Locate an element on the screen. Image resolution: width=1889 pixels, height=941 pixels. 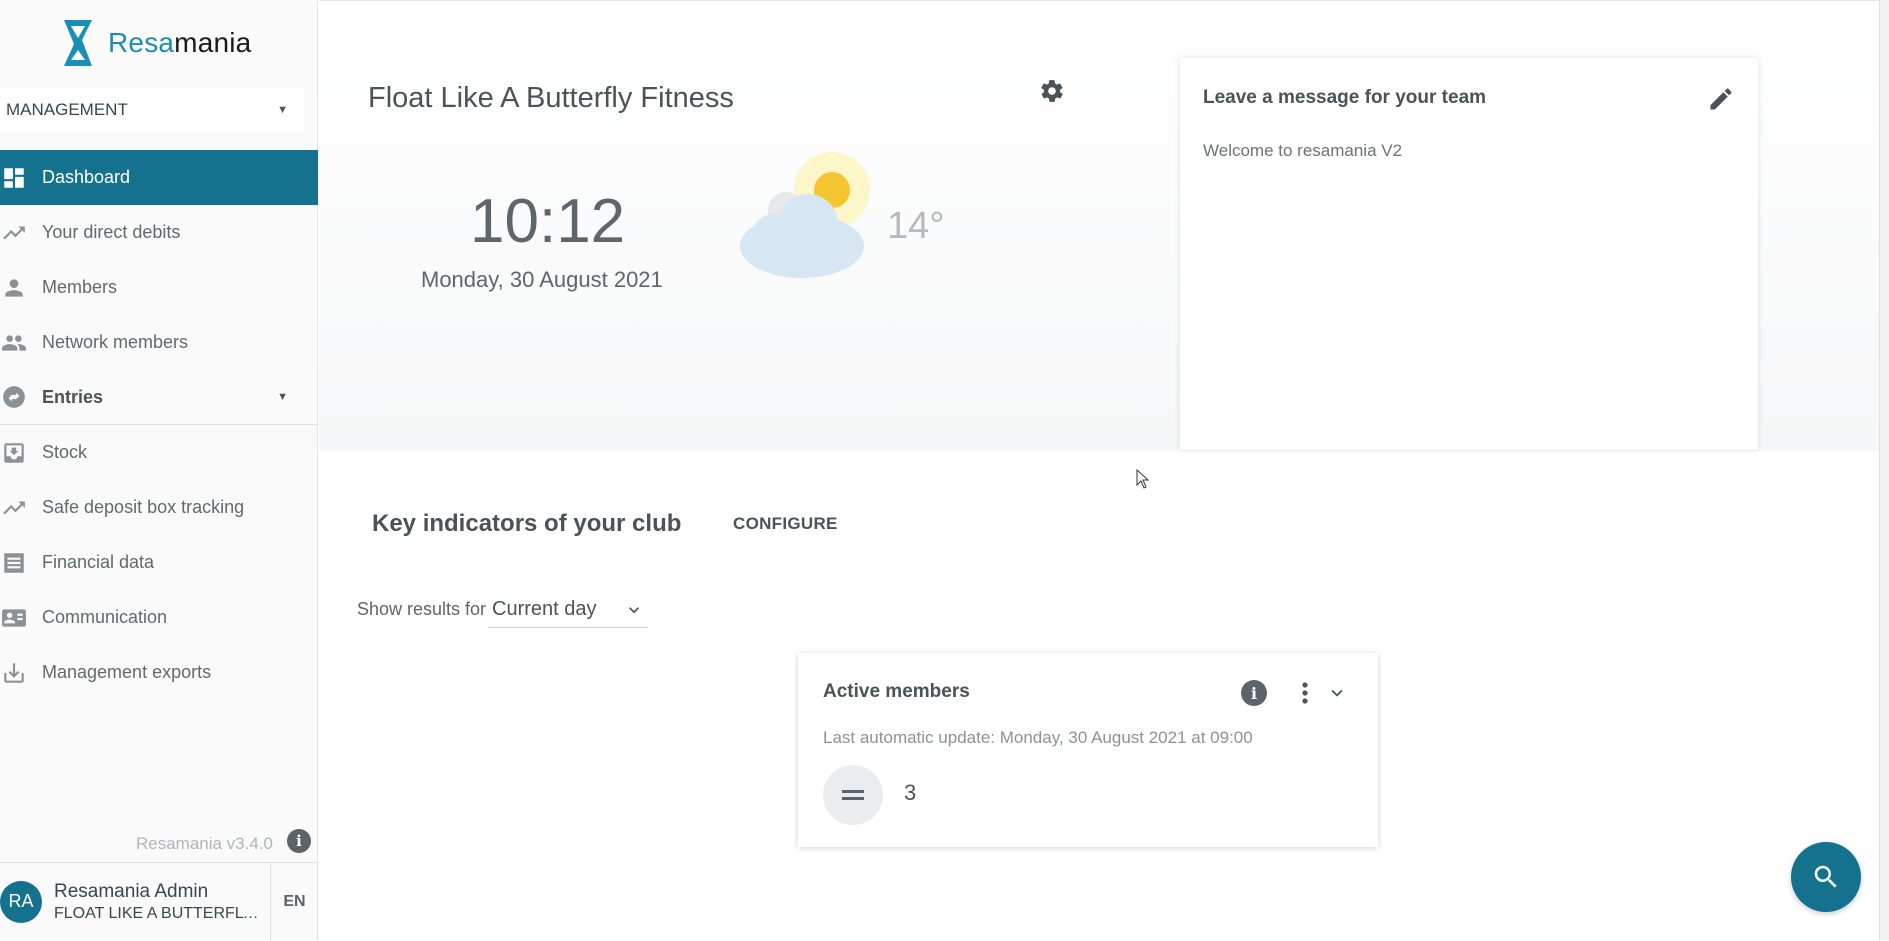
sidebar-item-entries: Entries ▼ is located at coordinates (159, 397).